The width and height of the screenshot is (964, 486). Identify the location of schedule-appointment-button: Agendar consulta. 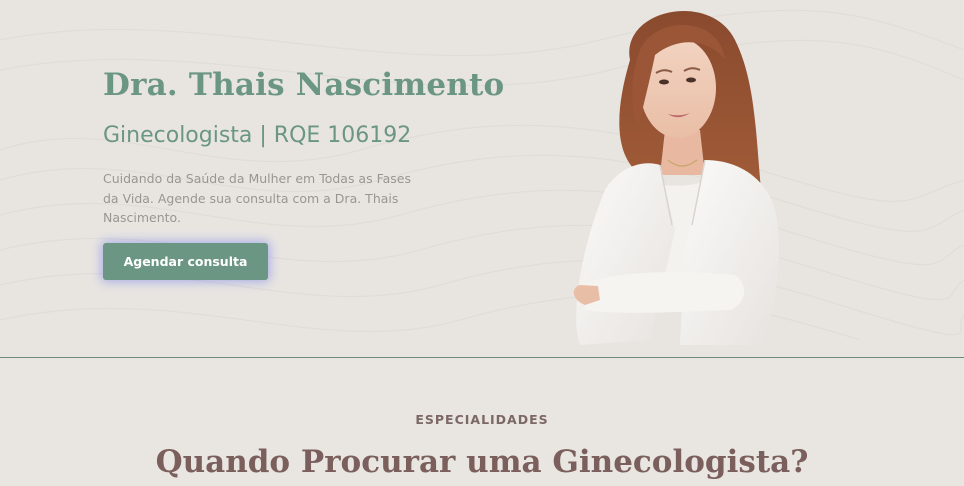
(185, 261).